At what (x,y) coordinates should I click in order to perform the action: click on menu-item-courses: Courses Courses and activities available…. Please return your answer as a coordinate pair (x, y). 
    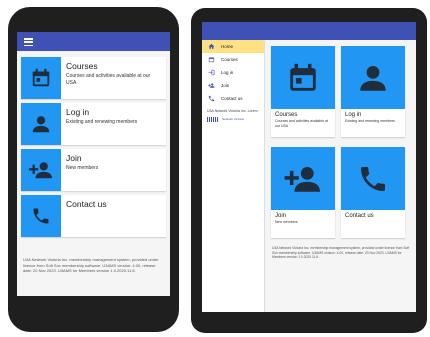
    Looking at the image, I should click on (93, 78).